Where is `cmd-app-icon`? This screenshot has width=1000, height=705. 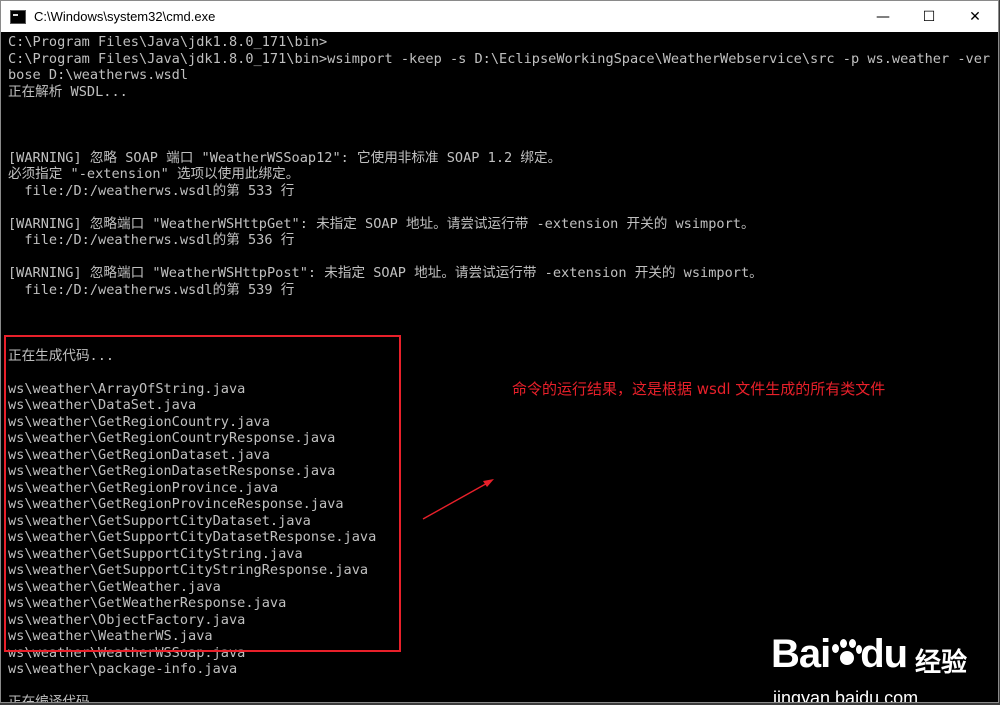
cmd-app-icon is located at coordinates (18, 16).